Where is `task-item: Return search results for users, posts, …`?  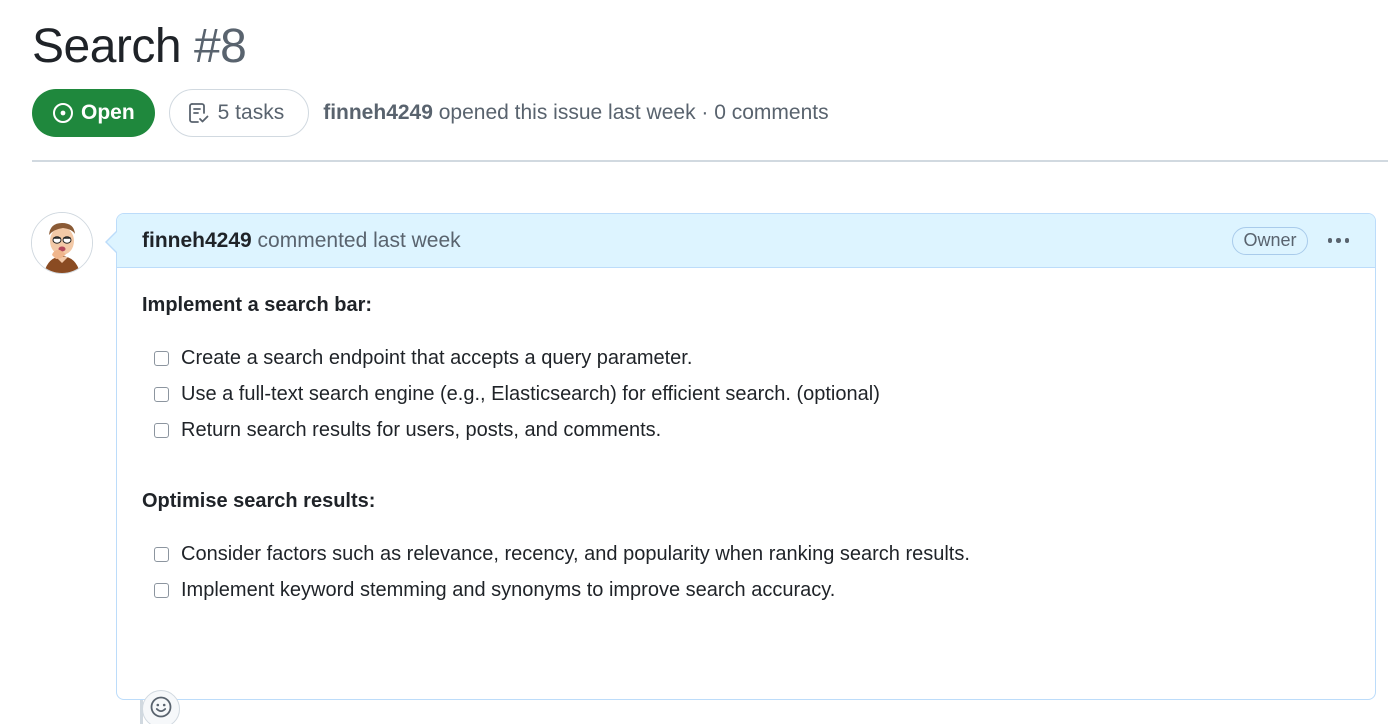 task-item: Return search results for users, posts, … is located at coordinates (746, 430).